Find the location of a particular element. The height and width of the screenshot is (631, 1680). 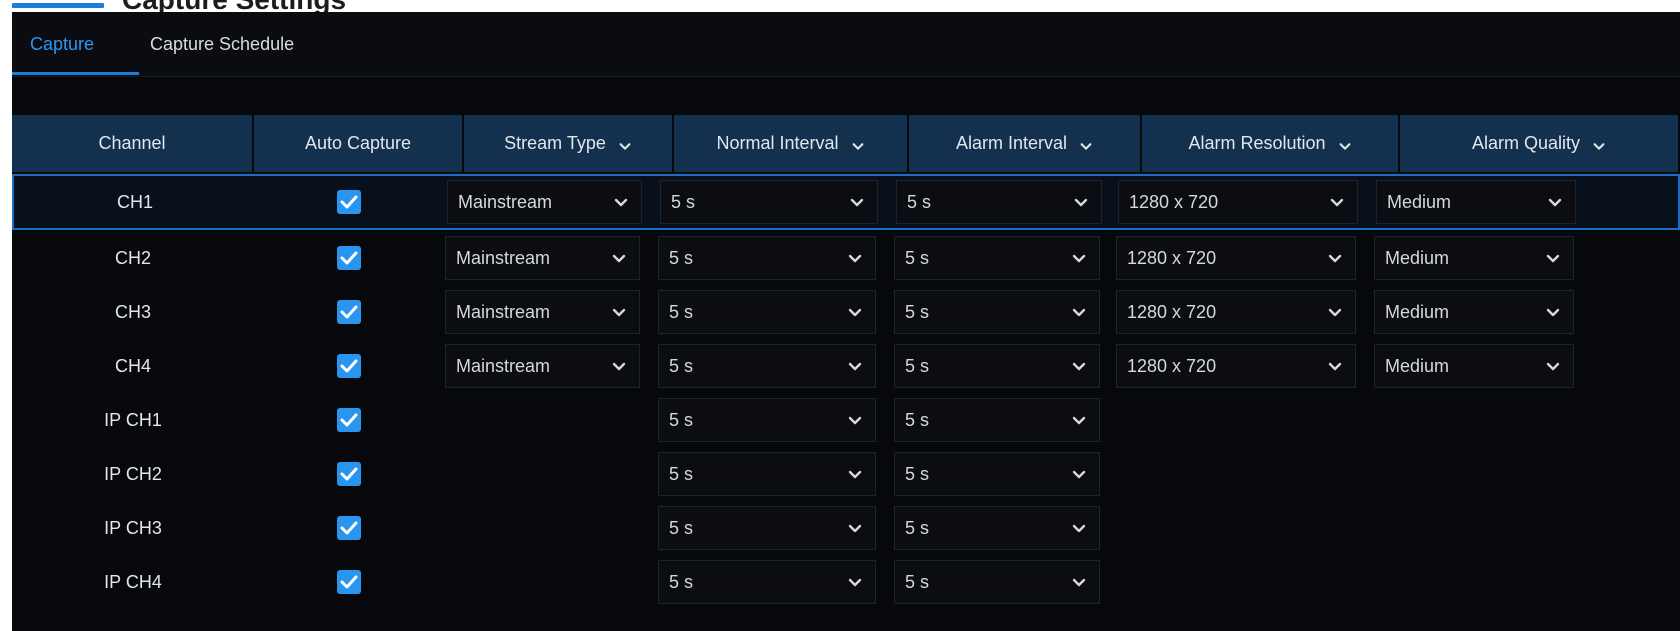

tab-capture-schedule: Capture Schedule is located at coordinates (222, 44).